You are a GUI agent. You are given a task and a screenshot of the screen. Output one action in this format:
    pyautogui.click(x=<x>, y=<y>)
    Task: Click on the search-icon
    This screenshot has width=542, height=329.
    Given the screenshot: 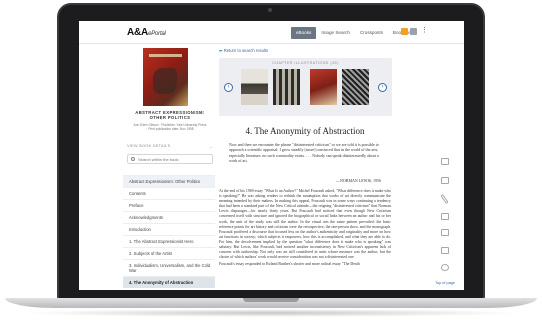 What is the action you would take?
    pyautogui.click(x=133, y=159)
    